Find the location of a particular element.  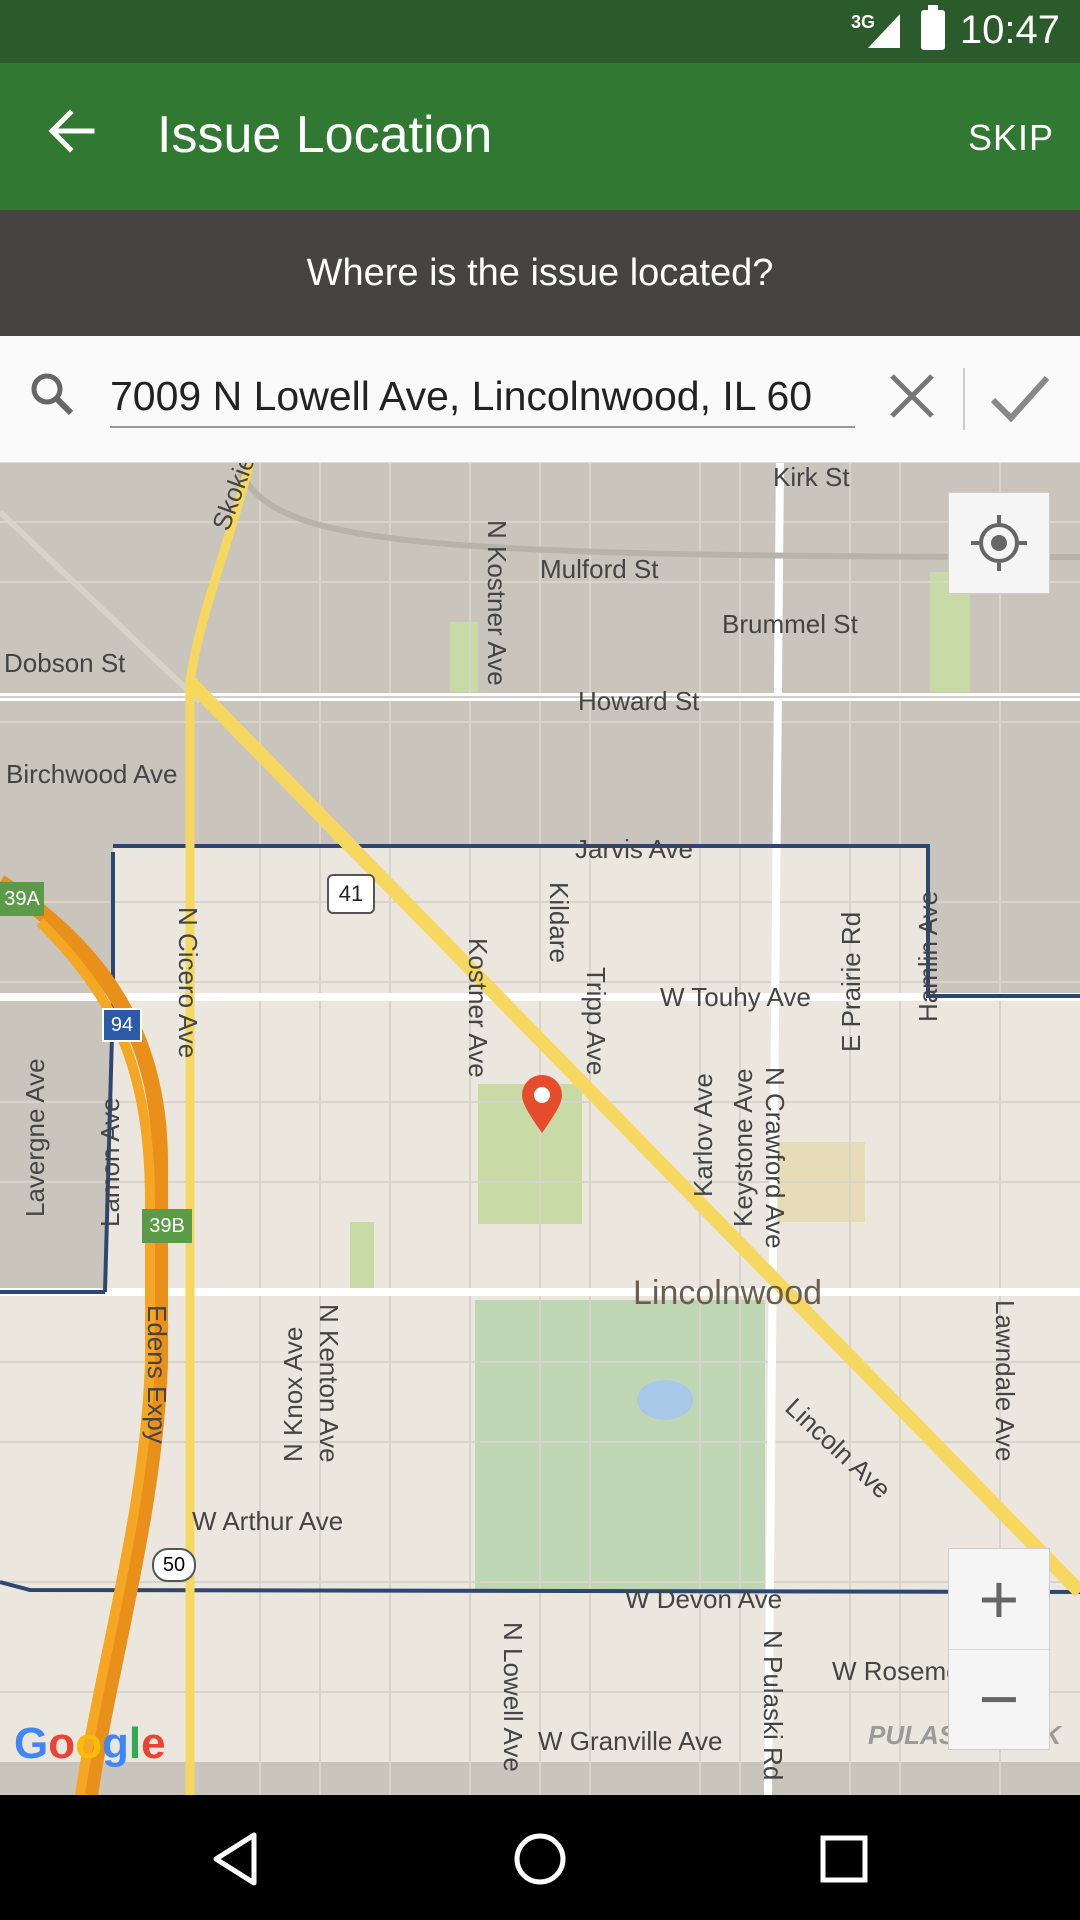

google-logo: Google is located at coordinates (90, 1743).